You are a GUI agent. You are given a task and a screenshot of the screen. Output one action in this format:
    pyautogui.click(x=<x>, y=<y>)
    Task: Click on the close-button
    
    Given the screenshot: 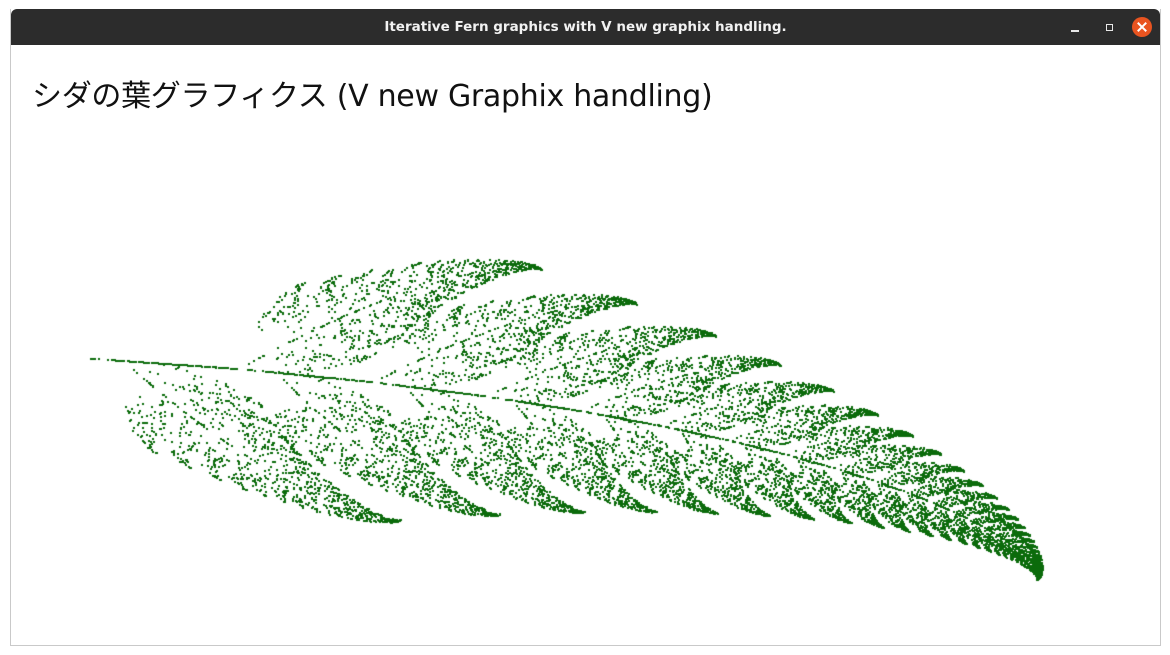 What is the action you would take?
    pyautogui.click(x=1142, y=27)
    